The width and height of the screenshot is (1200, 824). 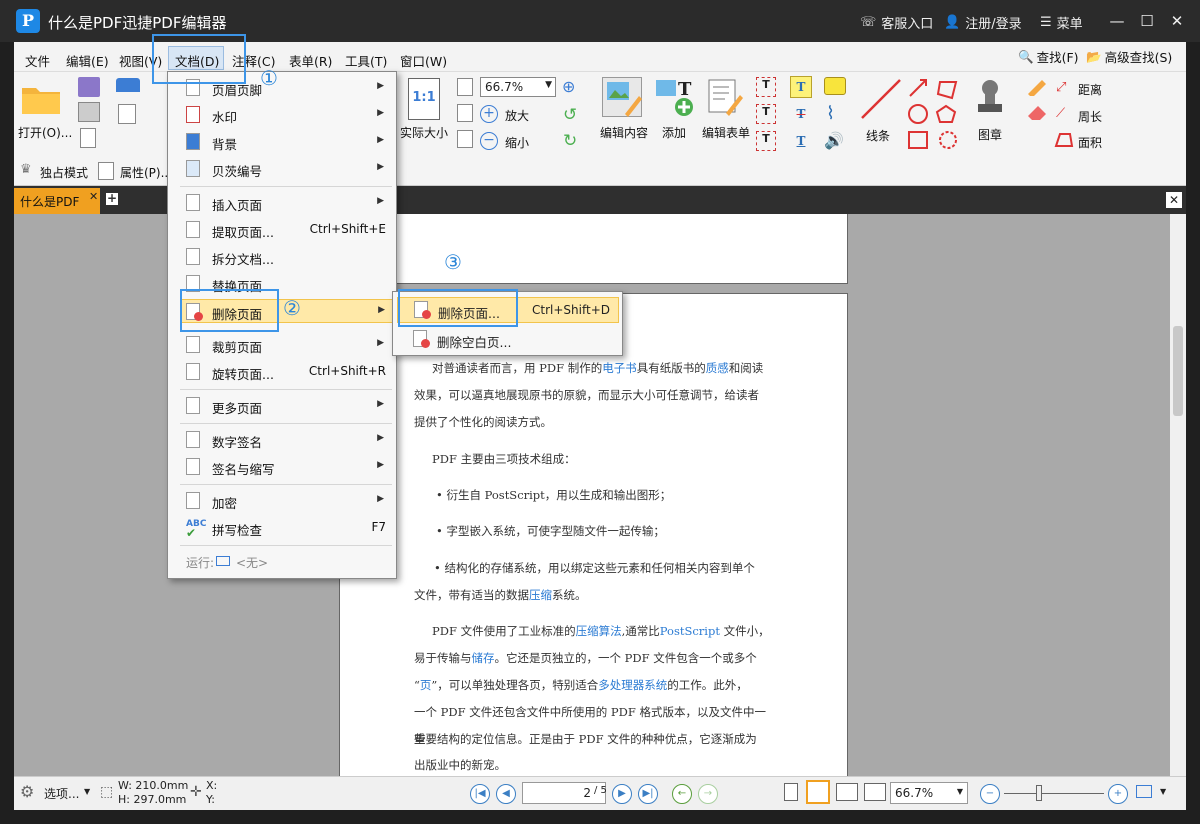 I want to click on area-button: 面积, so click(x=1090, y=142).